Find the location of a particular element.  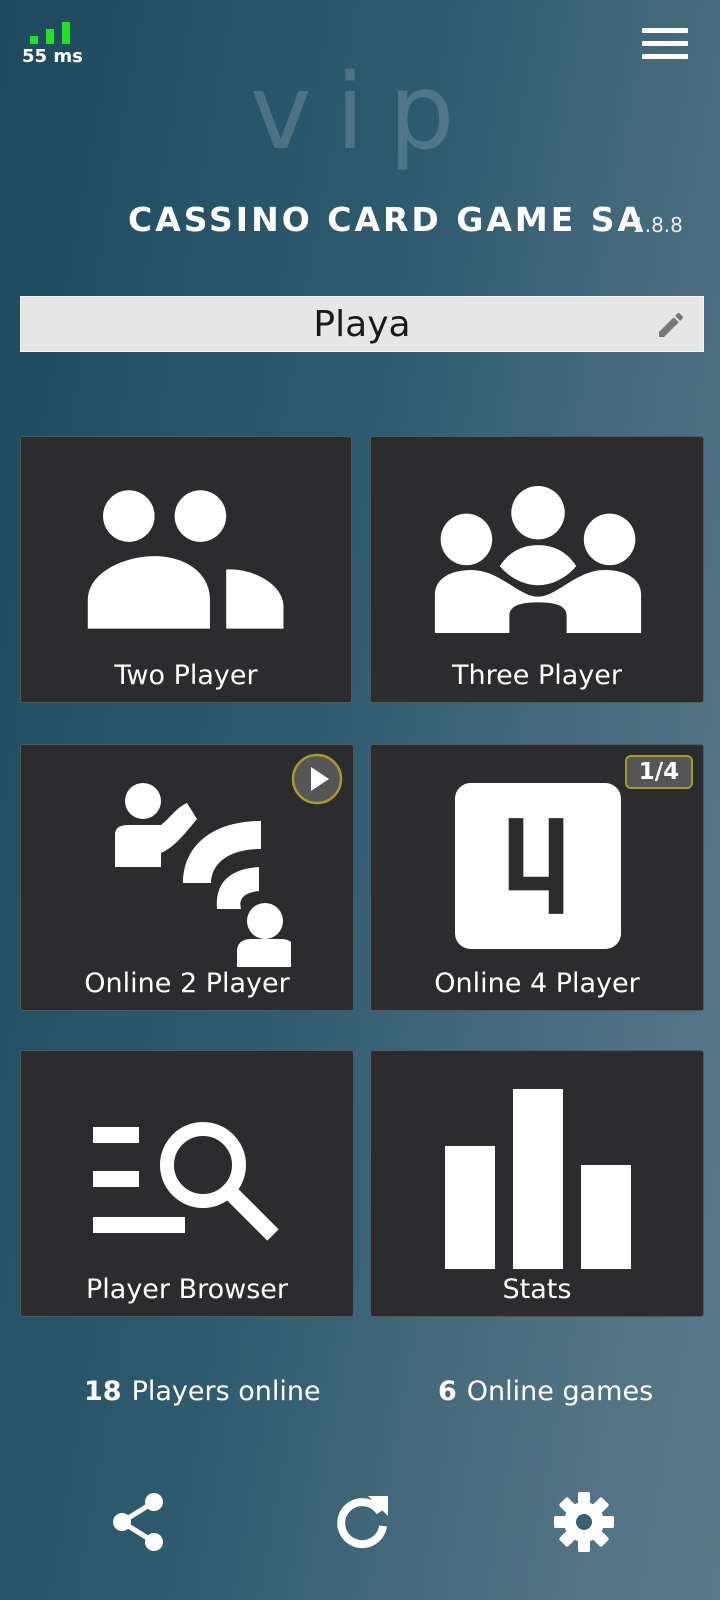

stats-label: Stats is located at coordinates (537, 1289).